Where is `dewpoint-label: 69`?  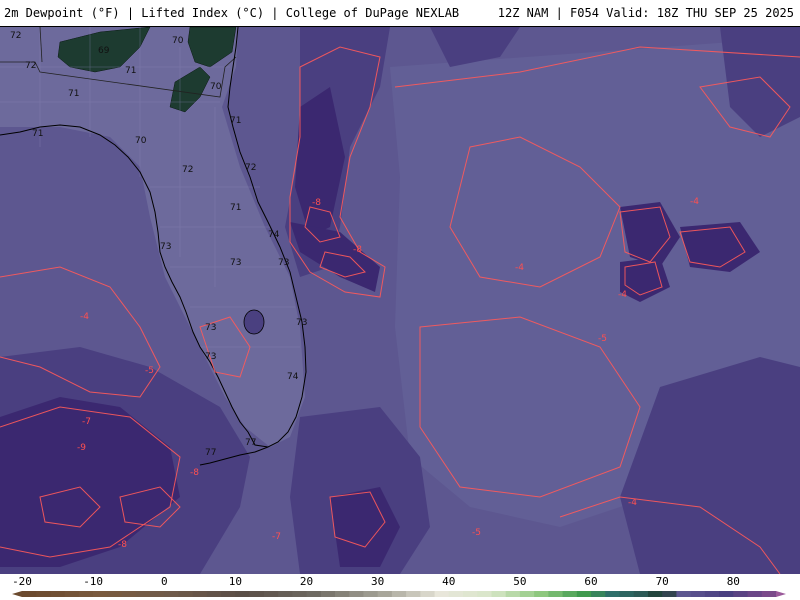 dewpoint-label: 69 is located at coordinates (104, 51).